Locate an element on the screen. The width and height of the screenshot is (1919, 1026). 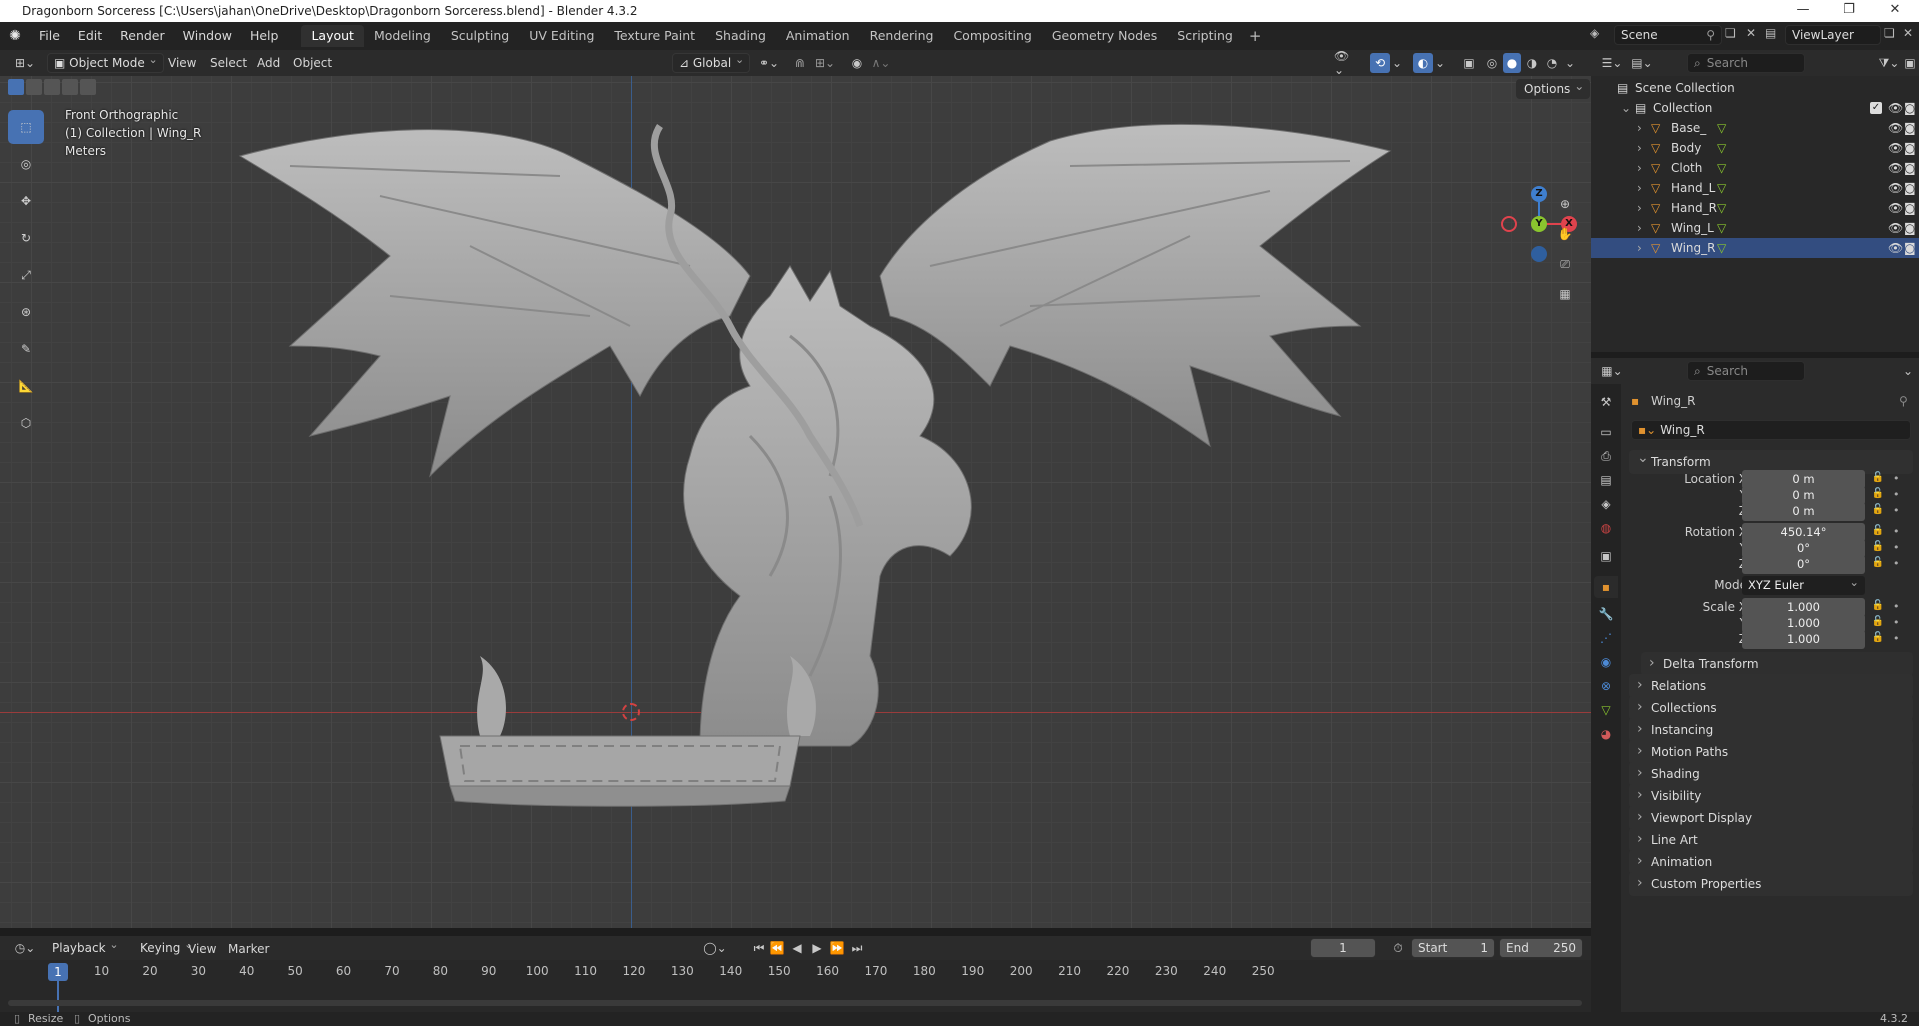
tab-geometry-nodes: Geometry Nodes is located at coordinates (1104, 36).